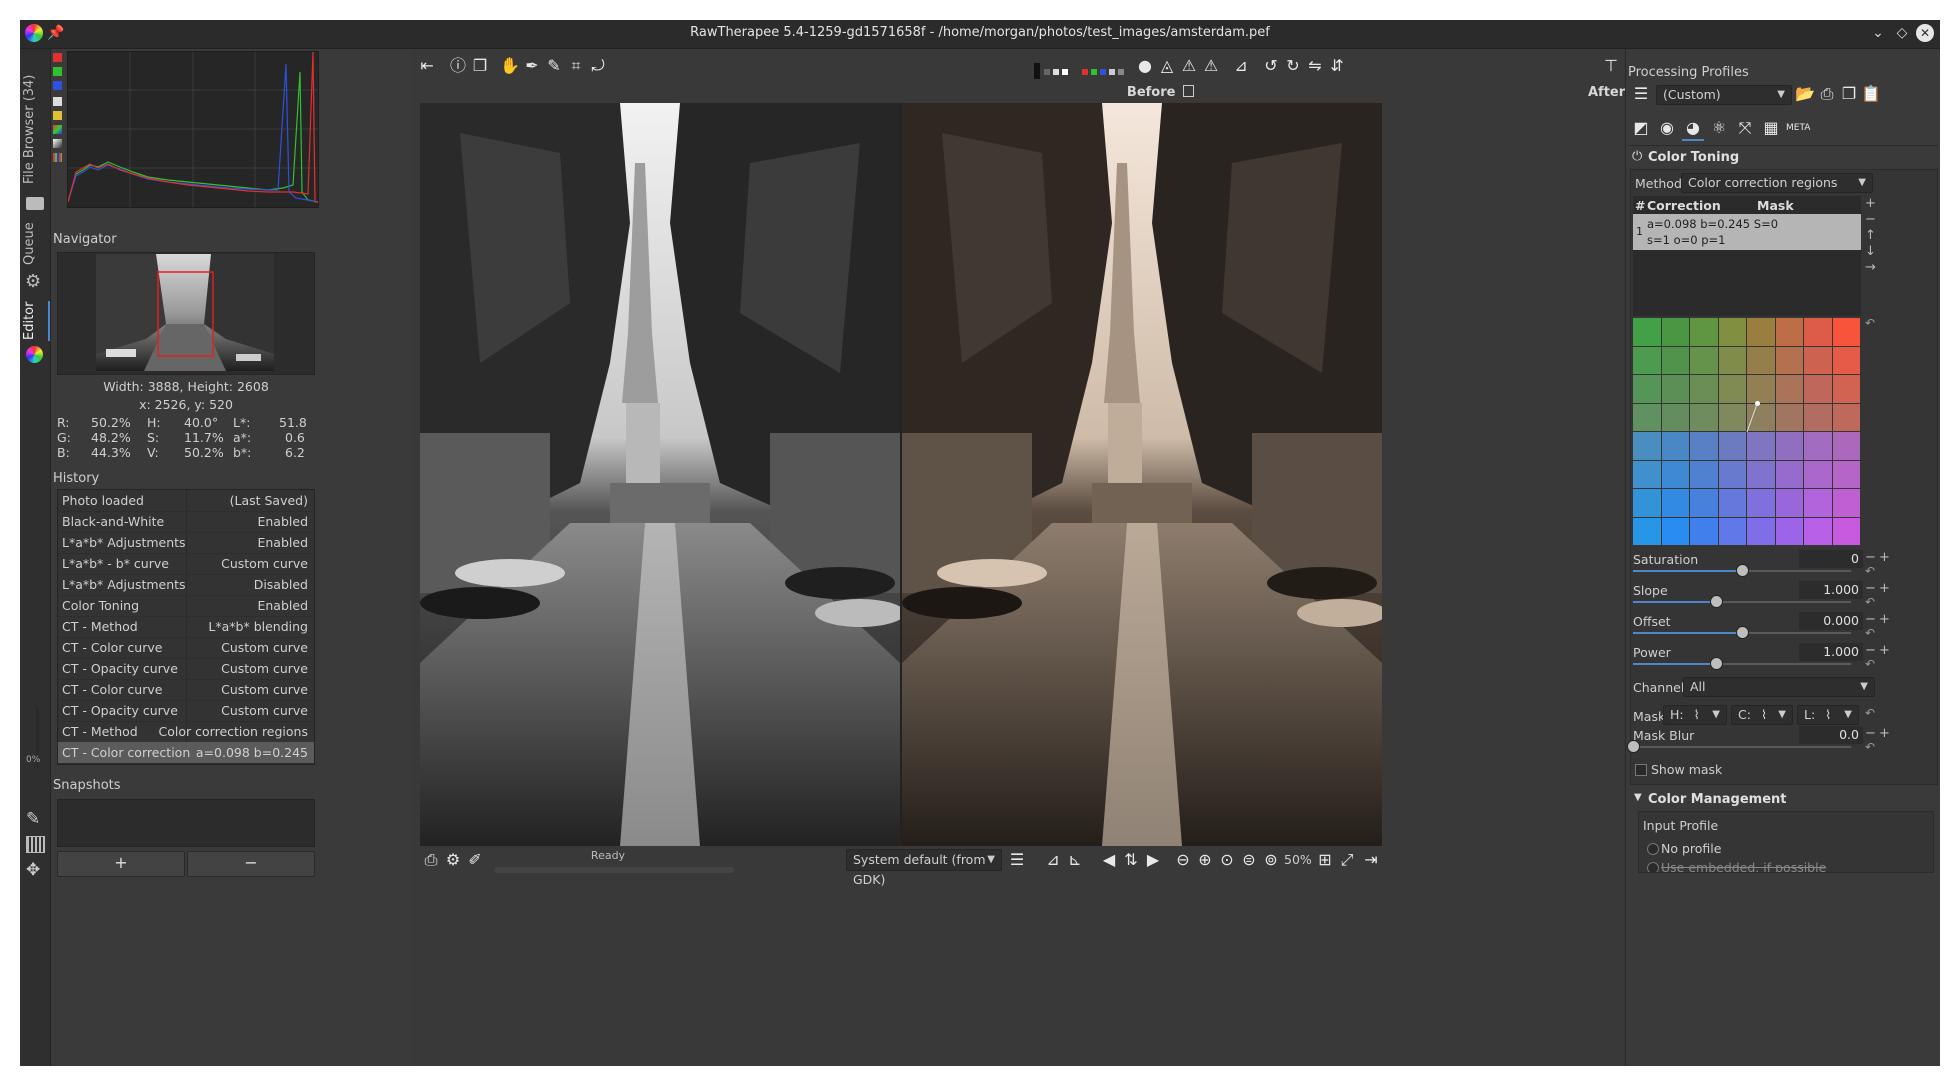  I want to click on preview-green-icon, so click(1094, 72).